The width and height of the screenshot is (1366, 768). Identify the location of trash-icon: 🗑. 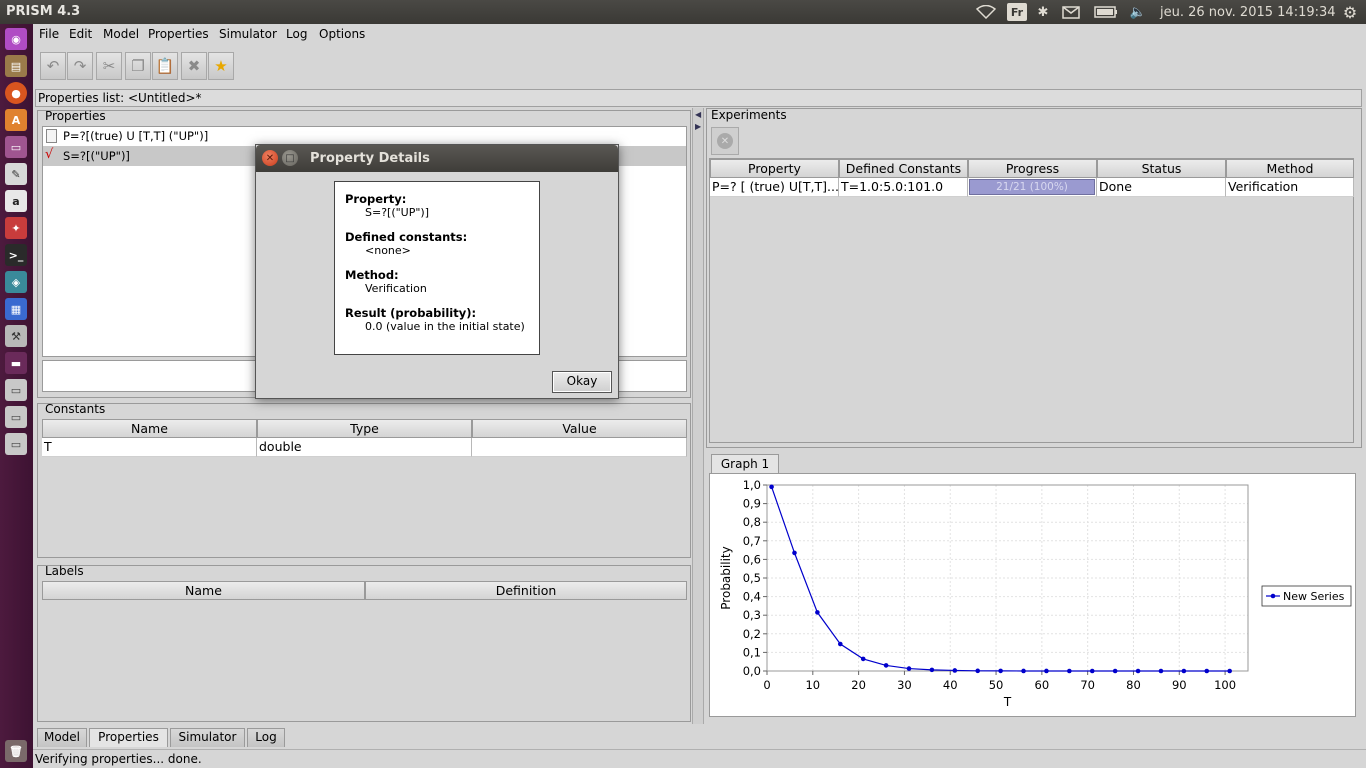
(16, 751).